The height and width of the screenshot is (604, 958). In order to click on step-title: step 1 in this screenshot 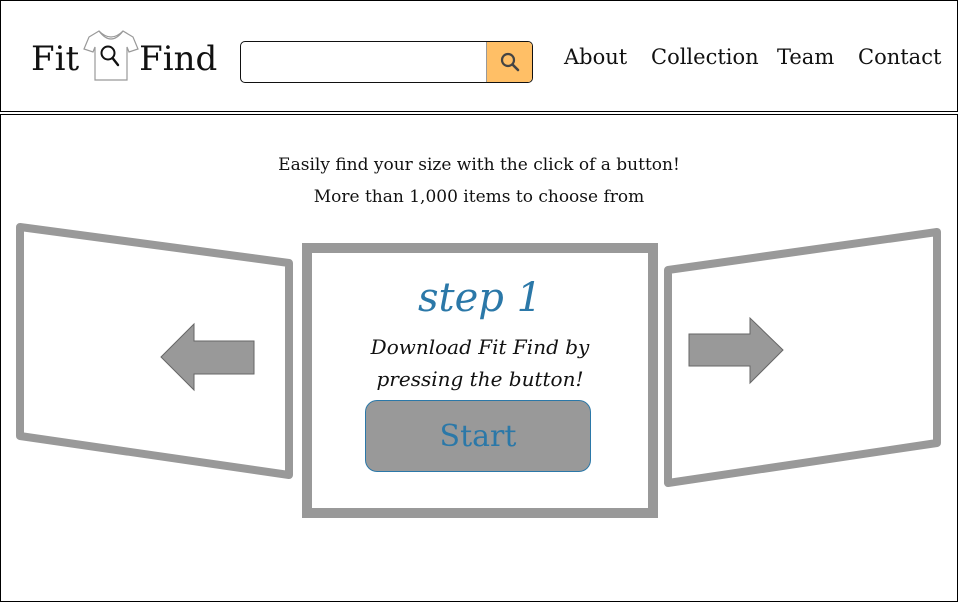, I will do `click(480, 298)`.